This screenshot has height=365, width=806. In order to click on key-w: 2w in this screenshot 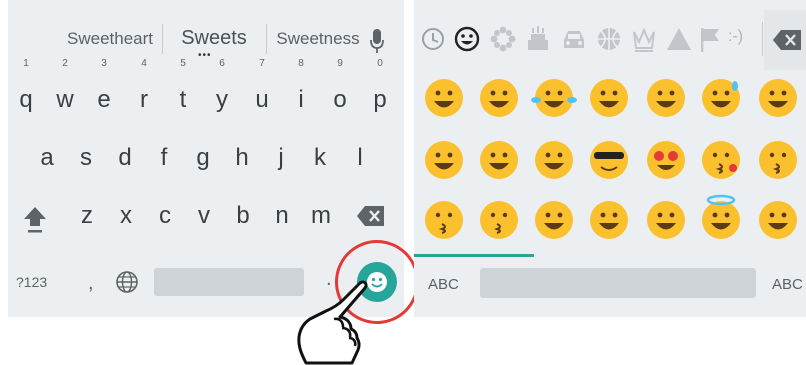, I will do `click(65, 93)`.